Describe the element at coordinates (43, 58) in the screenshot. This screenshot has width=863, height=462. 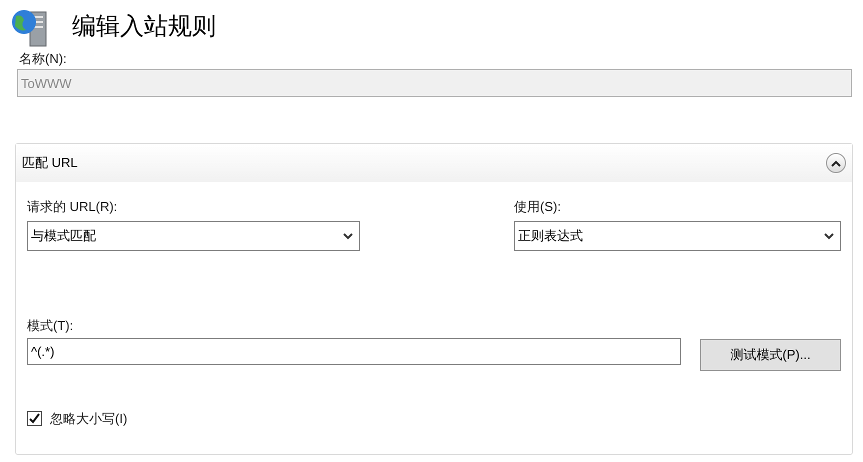
I see `field-label: 名称(N):` at that location.